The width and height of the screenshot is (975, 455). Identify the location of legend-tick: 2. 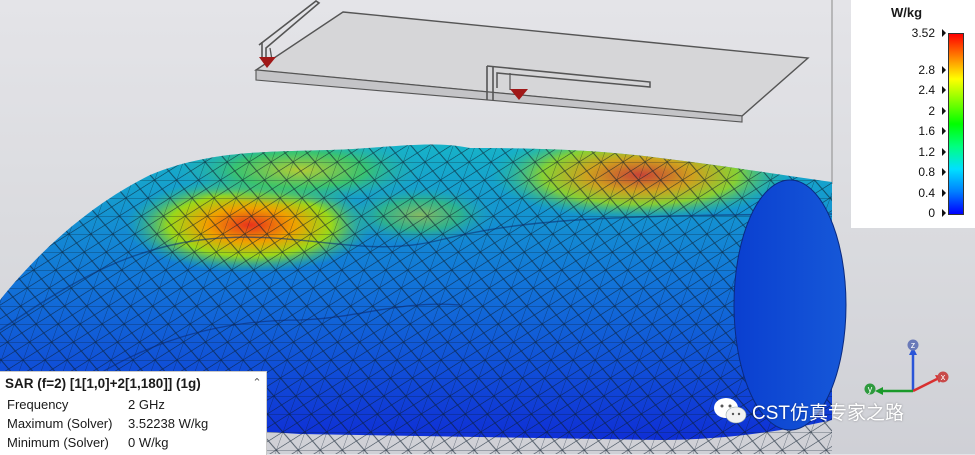
(898, 111).